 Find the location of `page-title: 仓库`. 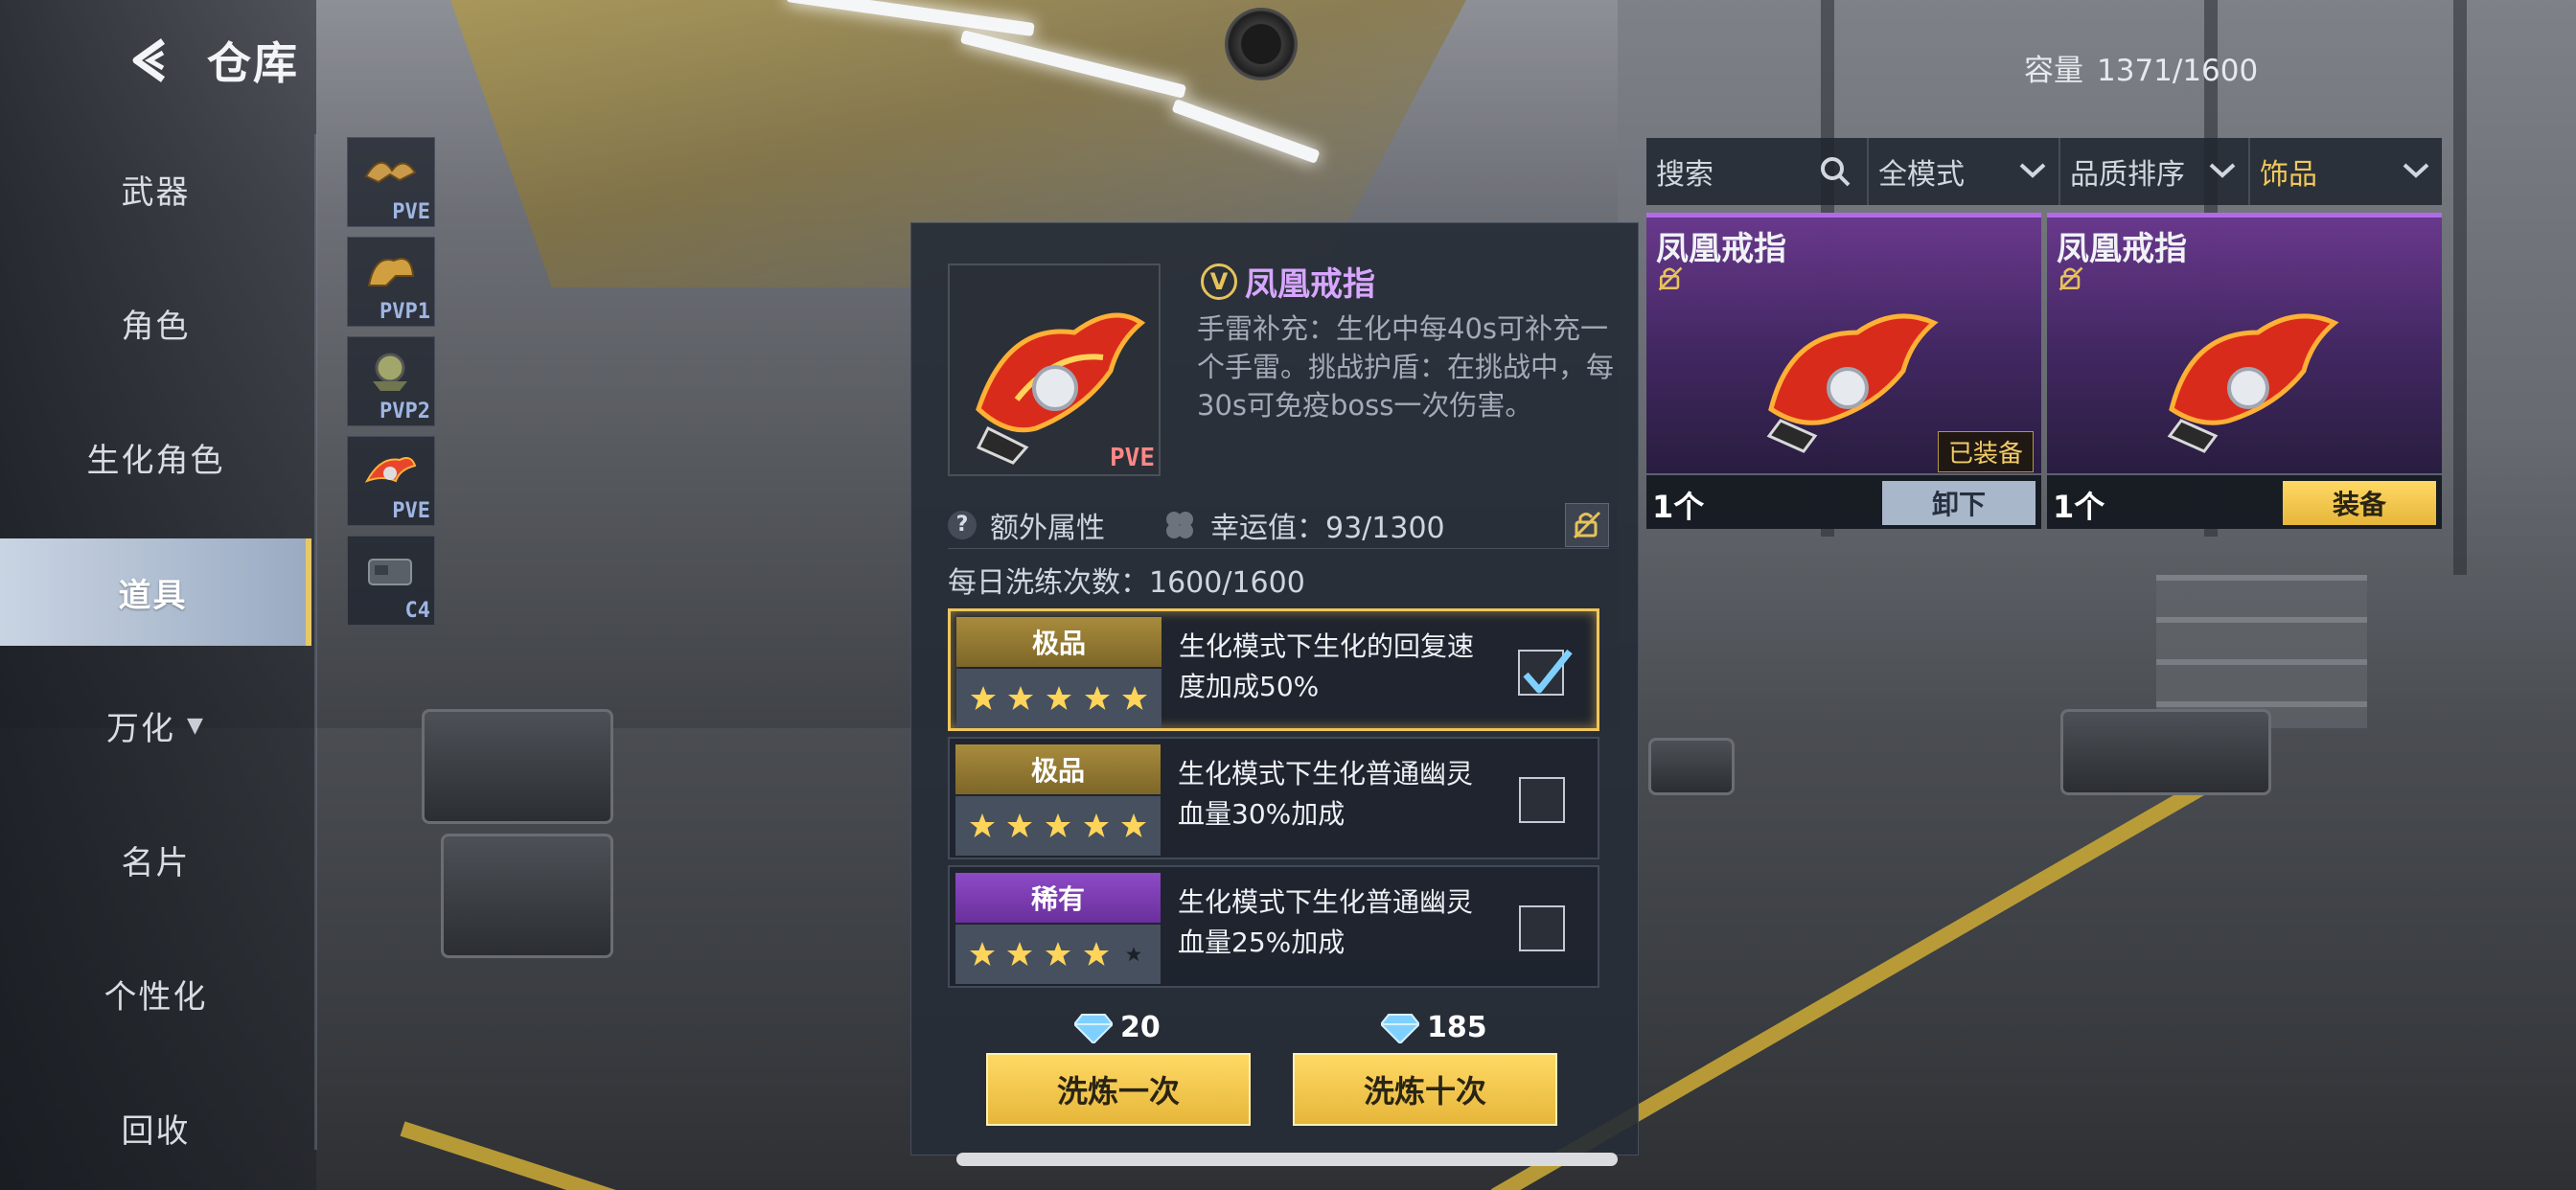

page-title: 仓库 is located at coordinates (253, 63).